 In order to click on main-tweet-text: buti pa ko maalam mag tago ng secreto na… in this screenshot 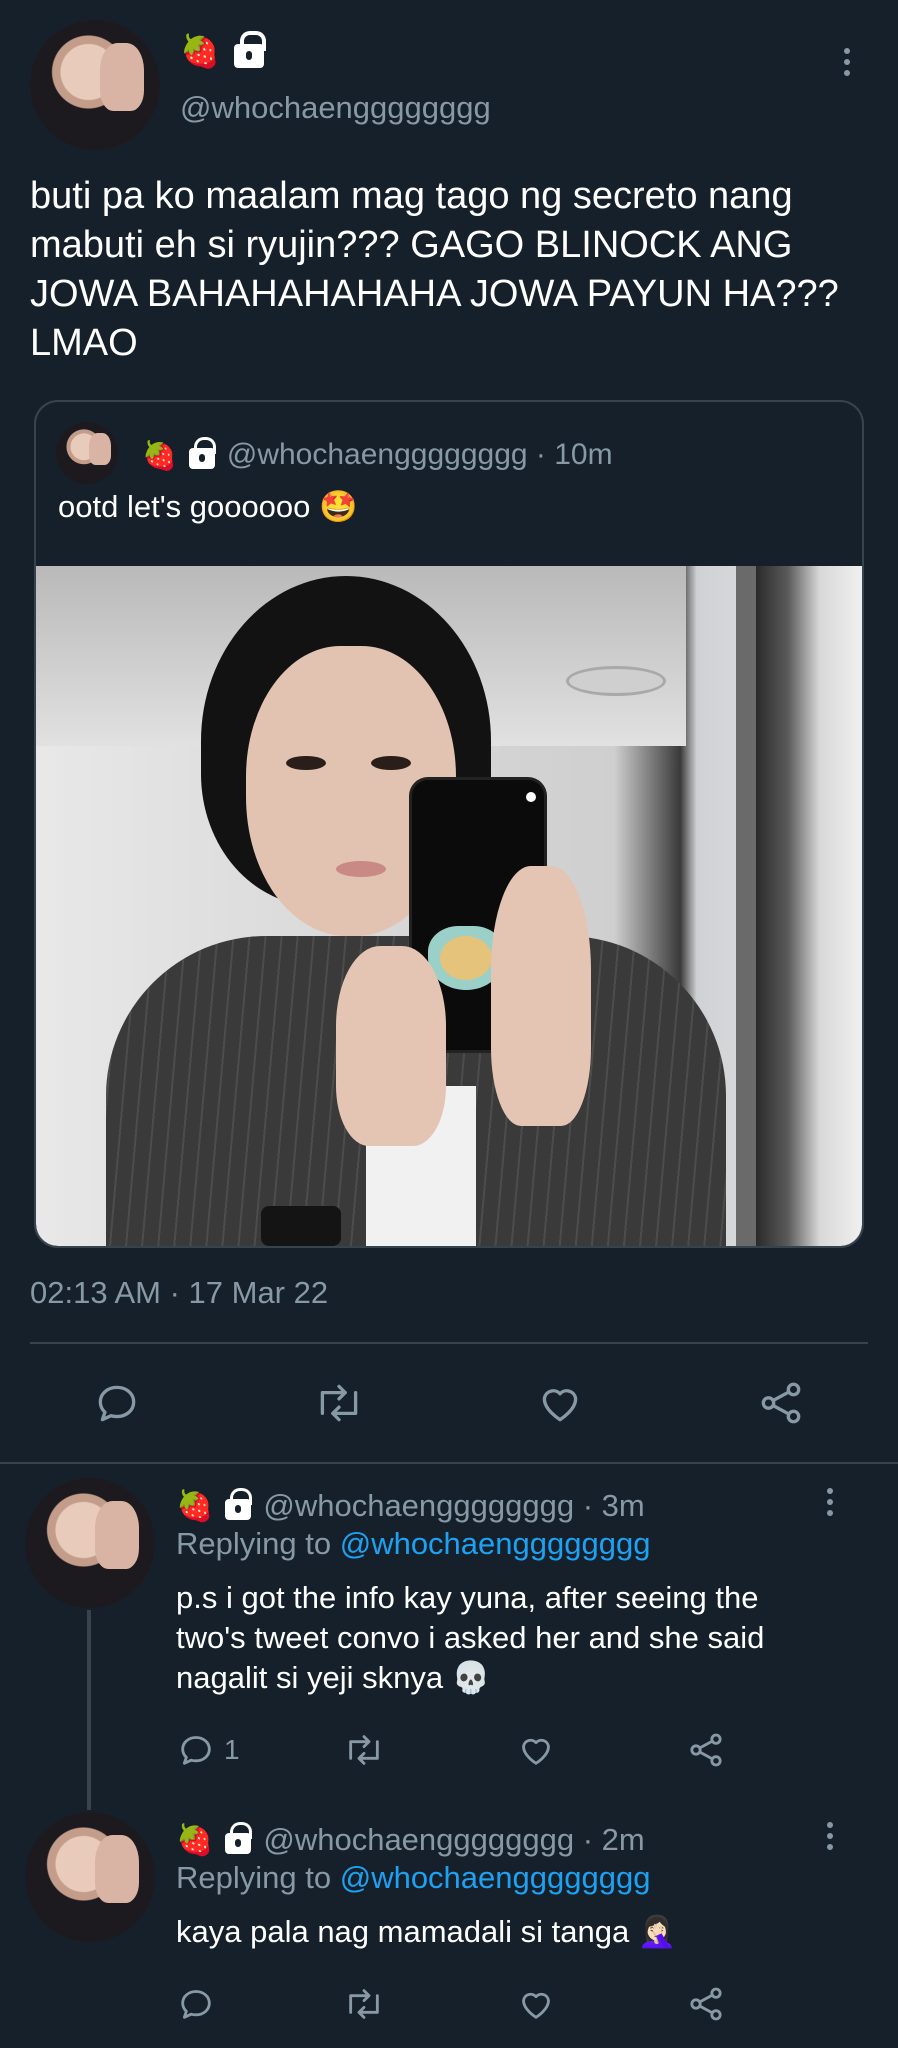, I will do `click(434, 269)`.